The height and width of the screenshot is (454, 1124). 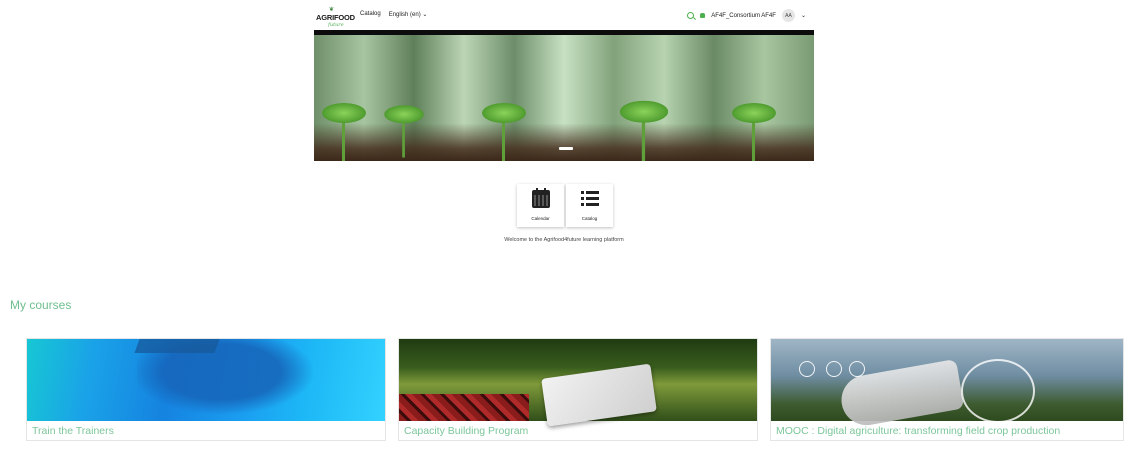 I want to click on course-card: Capacity Building Program, so click(x=578, y=389).